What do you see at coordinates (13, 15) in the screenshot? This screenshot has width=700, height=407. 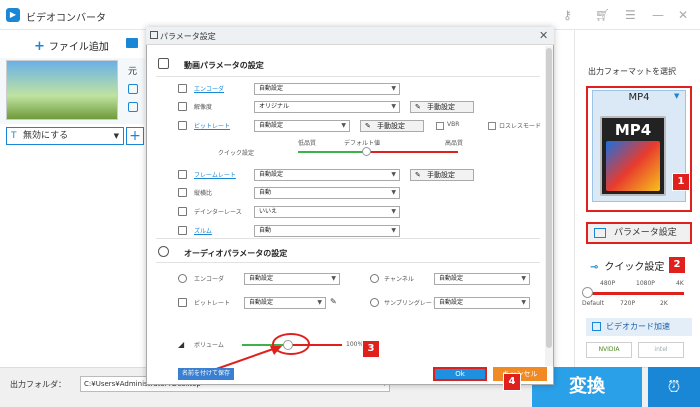 I see `app-logo-icon: ▶` at bounding box center [13, 15].